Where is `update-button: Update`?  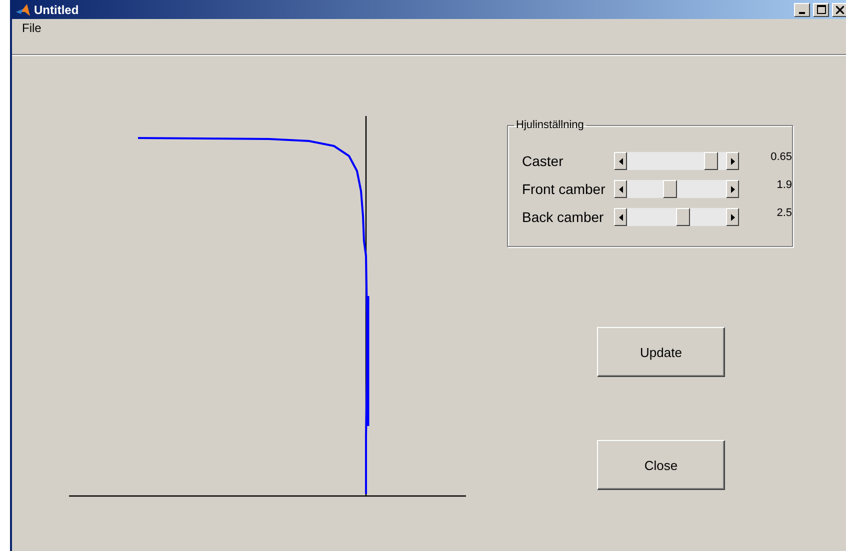 update-button: Update is located at coordinates (661, 352).